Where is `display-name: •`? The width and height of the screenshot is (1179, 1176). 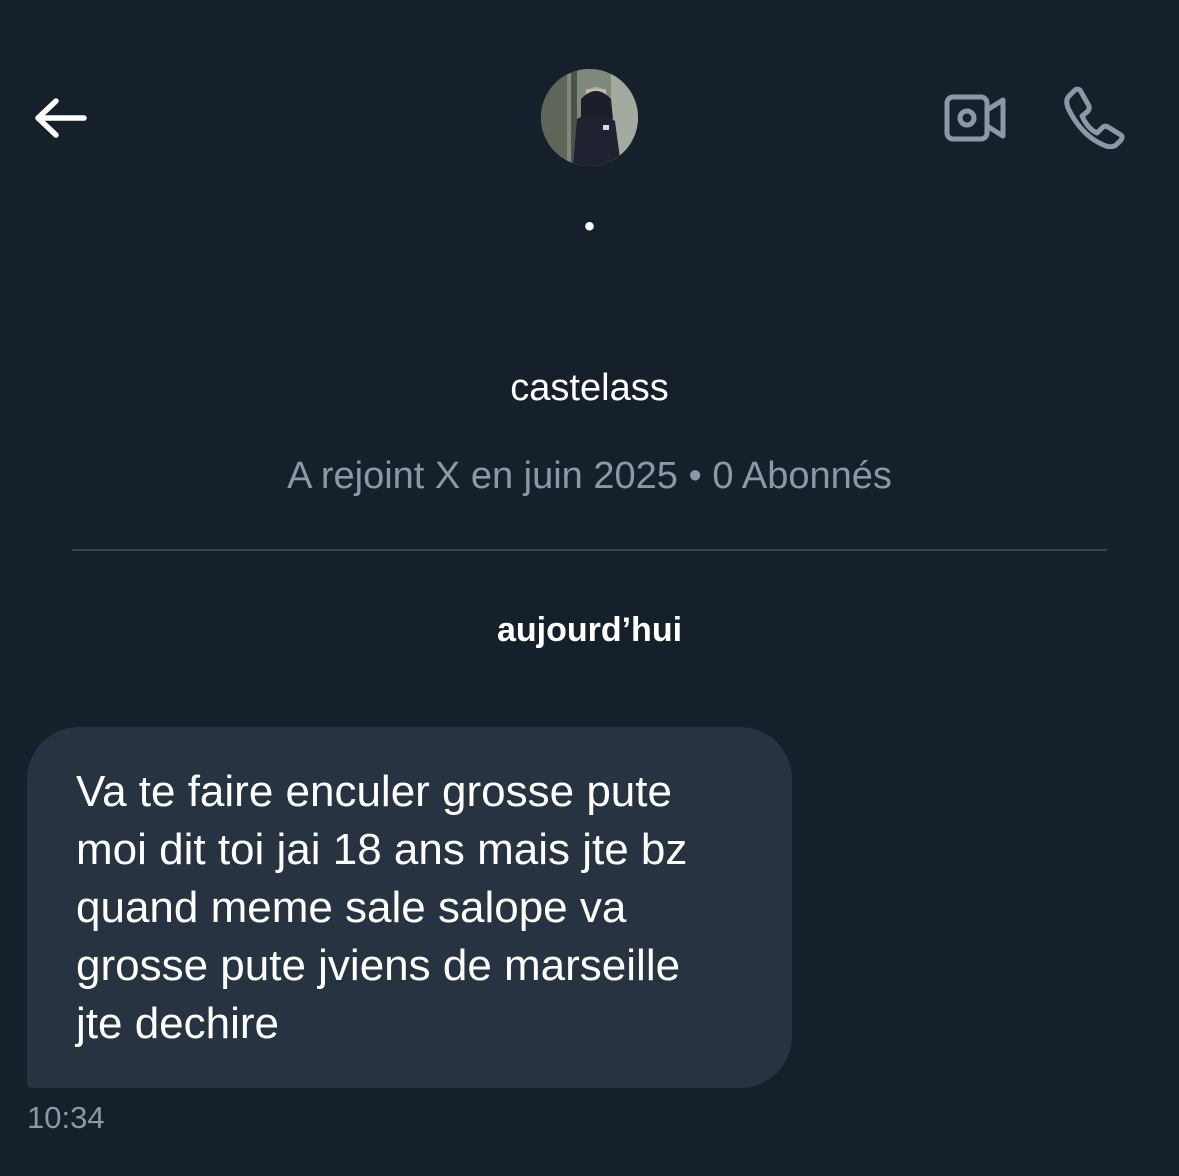
display-name: • is located at coordinates (589, 226).